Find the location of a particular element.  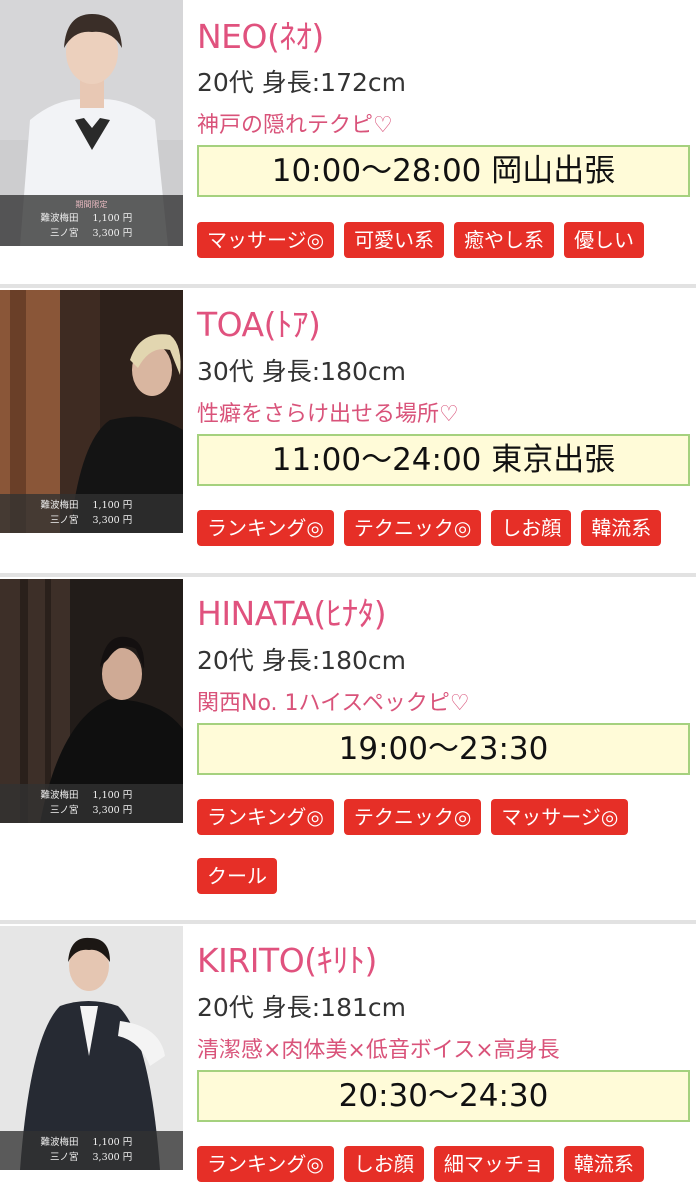

price-band: 期間限定 難波梅田 1,100 円 三ノ宮 3,300 円 is located at coordinates (91, 220).